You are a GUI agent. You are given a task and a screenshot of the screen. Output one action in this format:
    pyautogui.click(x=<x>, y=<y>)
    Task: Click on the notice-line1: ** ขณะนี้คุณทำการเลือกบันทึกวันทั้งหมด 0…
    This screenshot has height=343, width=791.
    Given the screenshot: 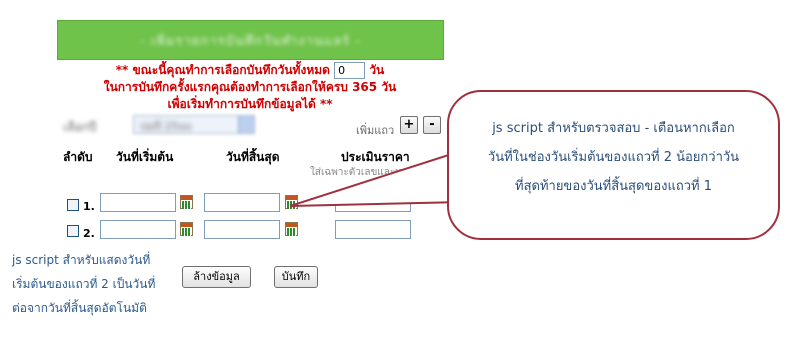 What is the action you would take?
    pyautogui.click(x=250, y=70)
    